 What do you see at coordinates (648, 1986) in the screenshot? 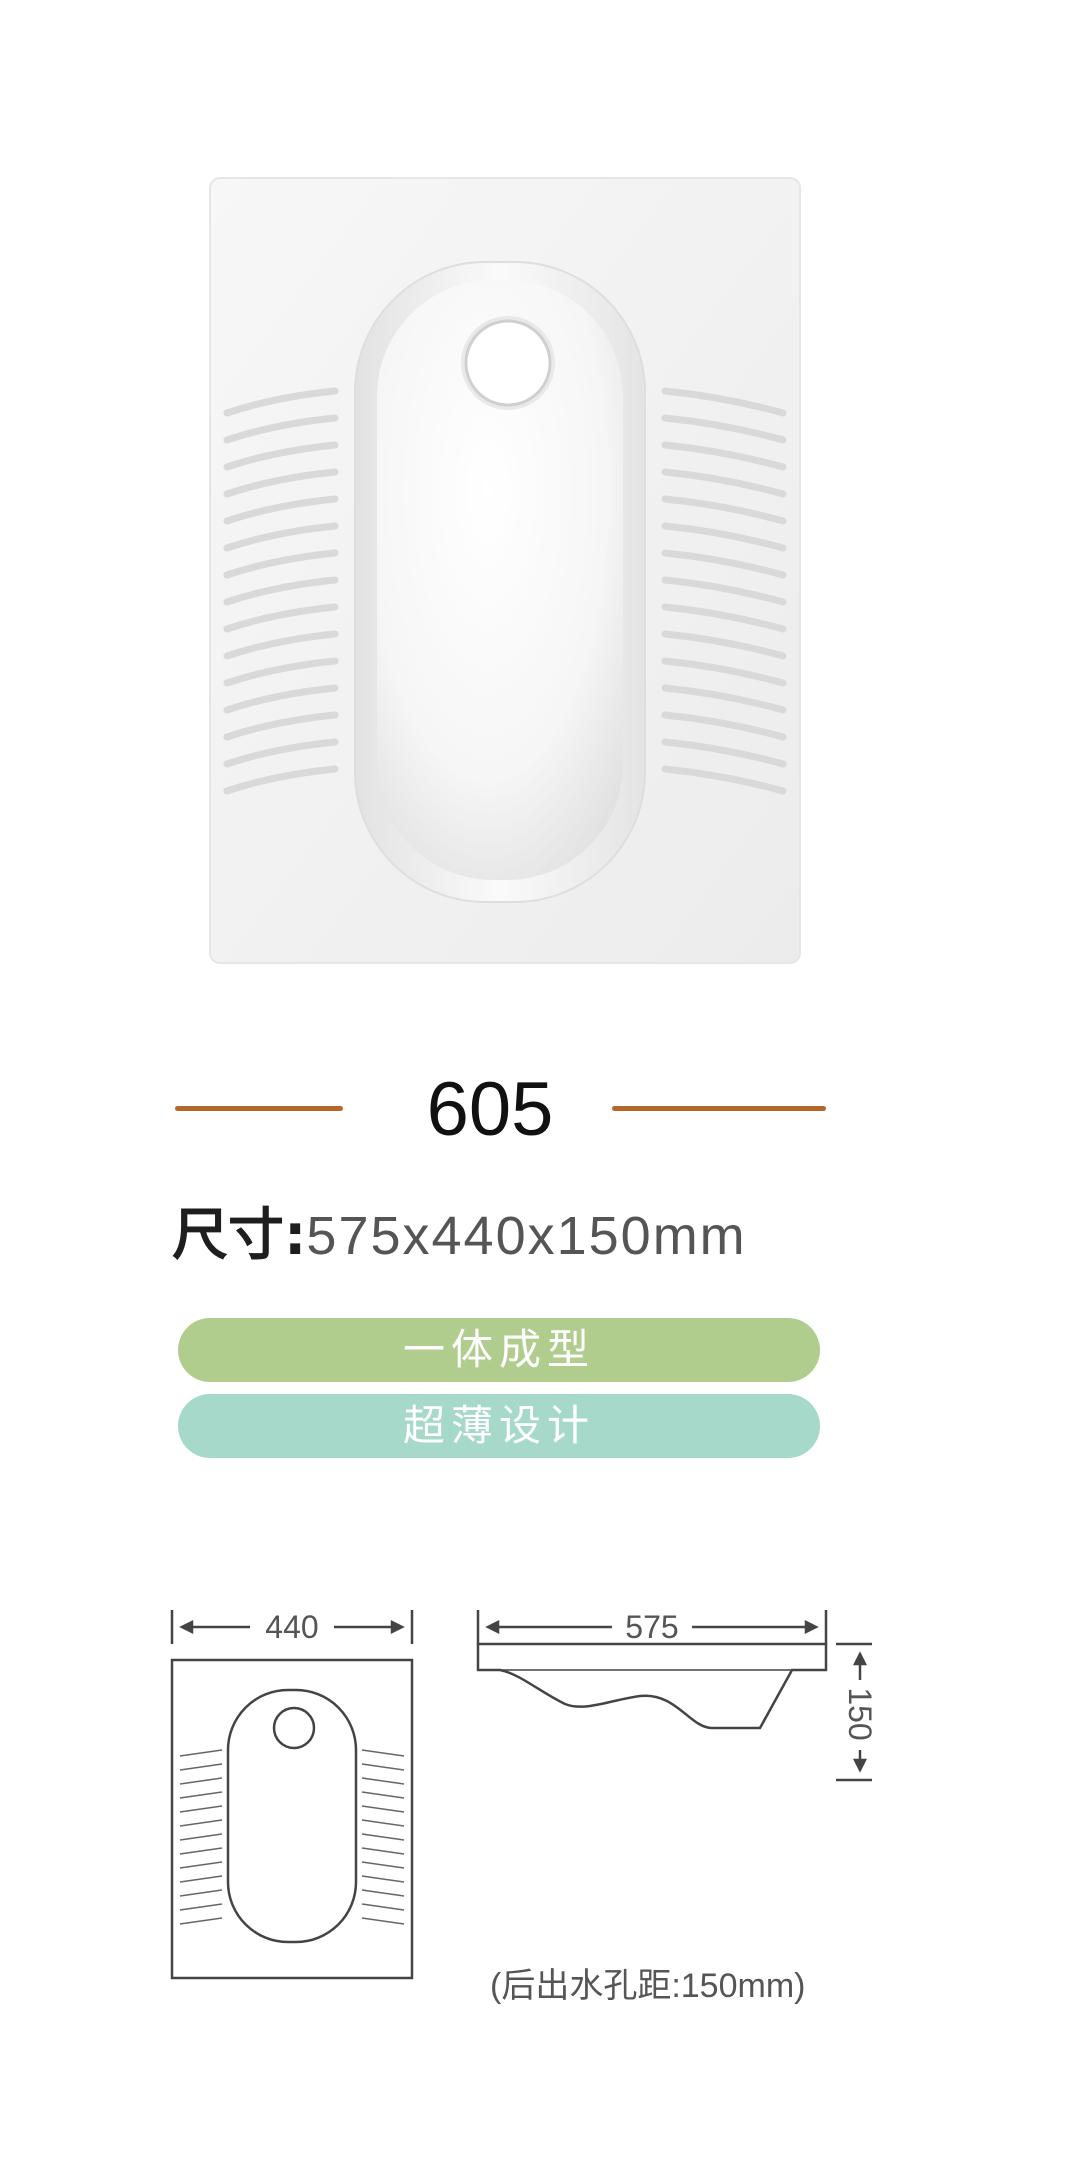
I see `drain-distance-note: (后出水孔距:150mm)` at bounding box center [648, 1986].